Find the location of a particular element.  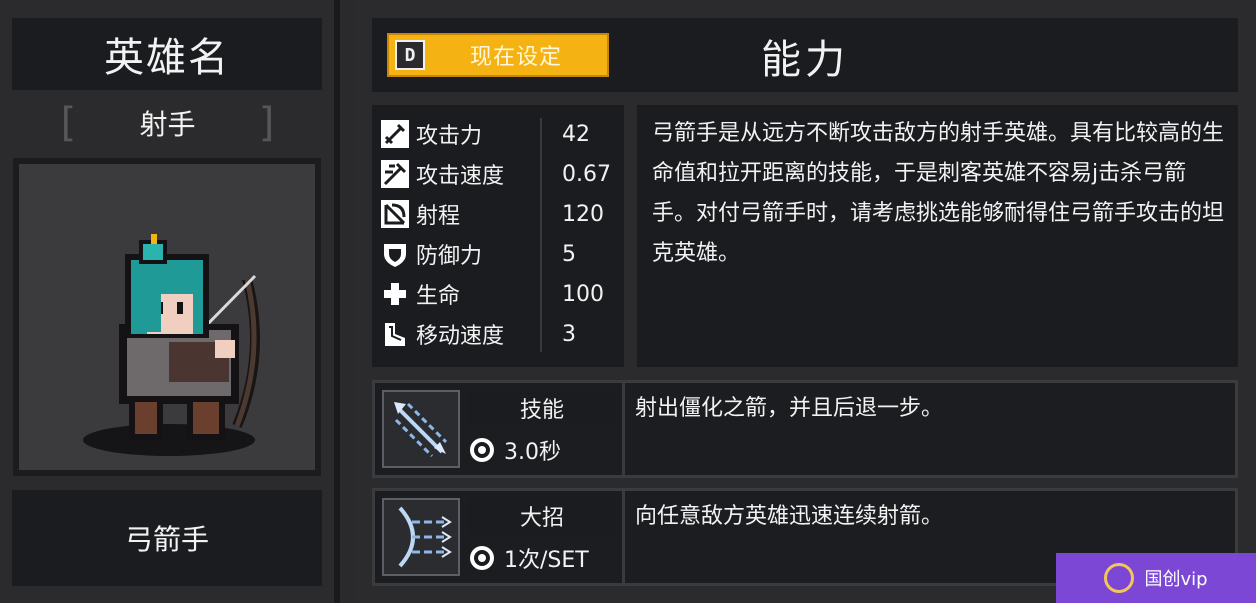

skill-title: 技能 is located at coordinates (542, 408).